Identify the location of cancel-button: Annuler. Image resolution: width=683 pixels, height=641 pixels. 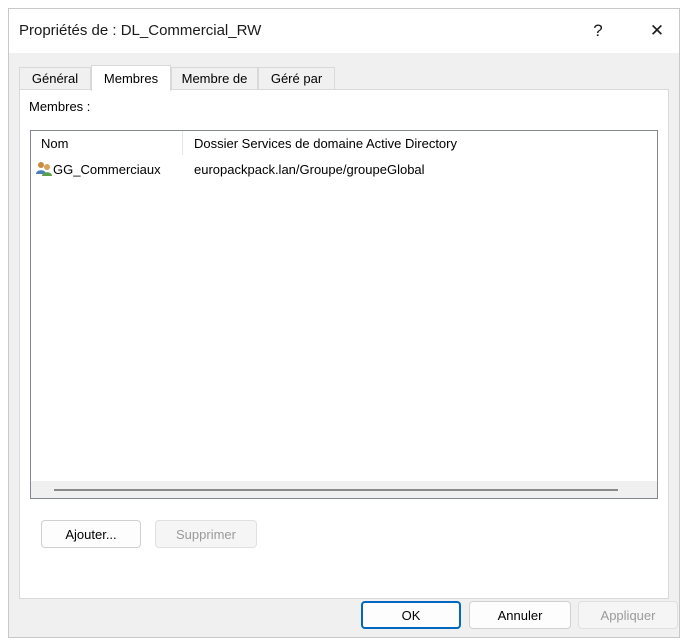
(520, 615).